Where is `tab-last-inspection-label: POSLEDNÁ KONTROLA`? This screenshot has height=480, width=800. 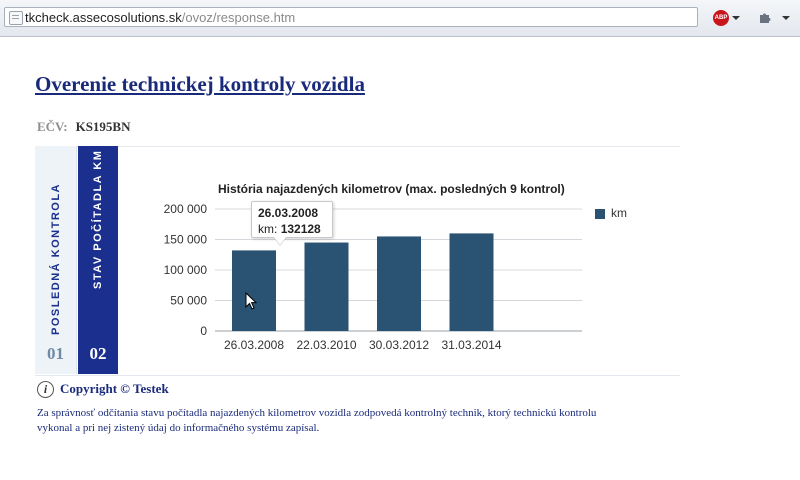
tab-last-inspection-label: POSLEDNÁ KONTROLA is located at coordinates (56, 259).